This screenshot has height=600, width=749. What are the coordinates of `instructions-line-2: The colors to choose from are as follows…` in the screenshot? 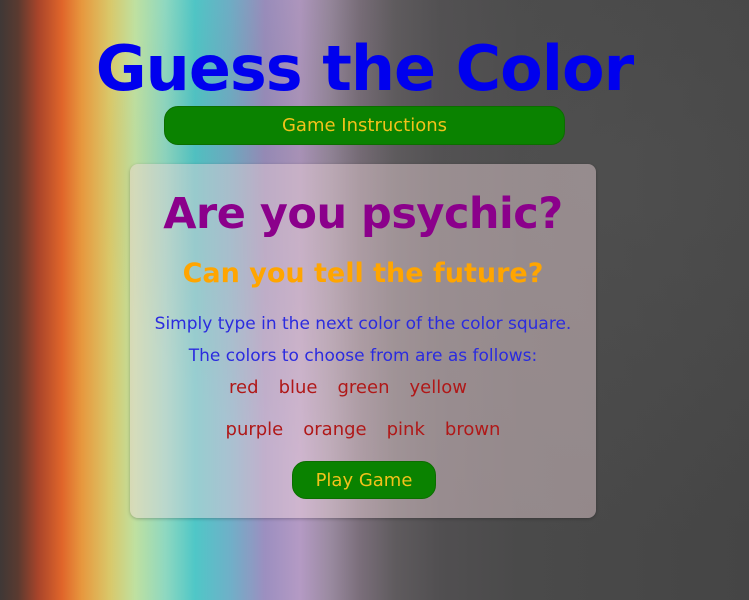 It's located at (363, 356).